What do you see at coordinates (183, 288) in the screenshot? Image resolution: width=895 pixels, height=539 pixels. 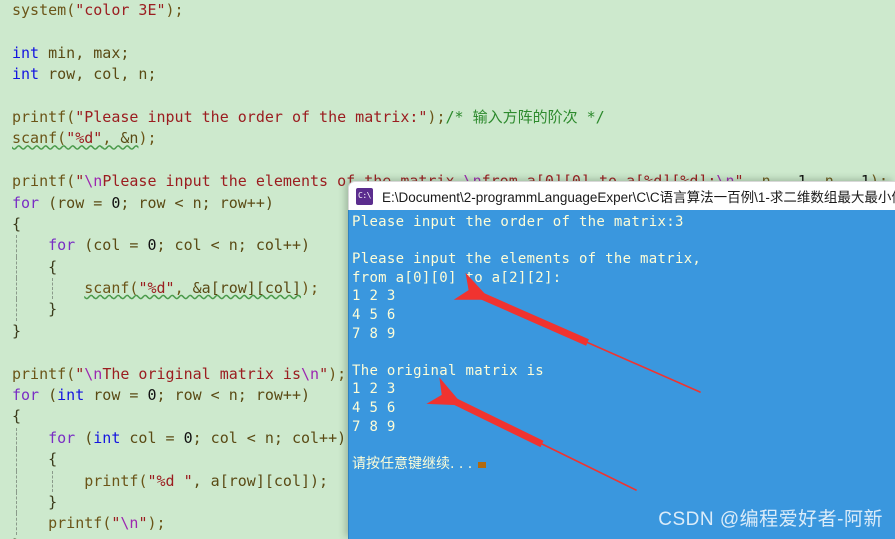 I see `code-token-punct: ,` at bounding box center [183, 288].